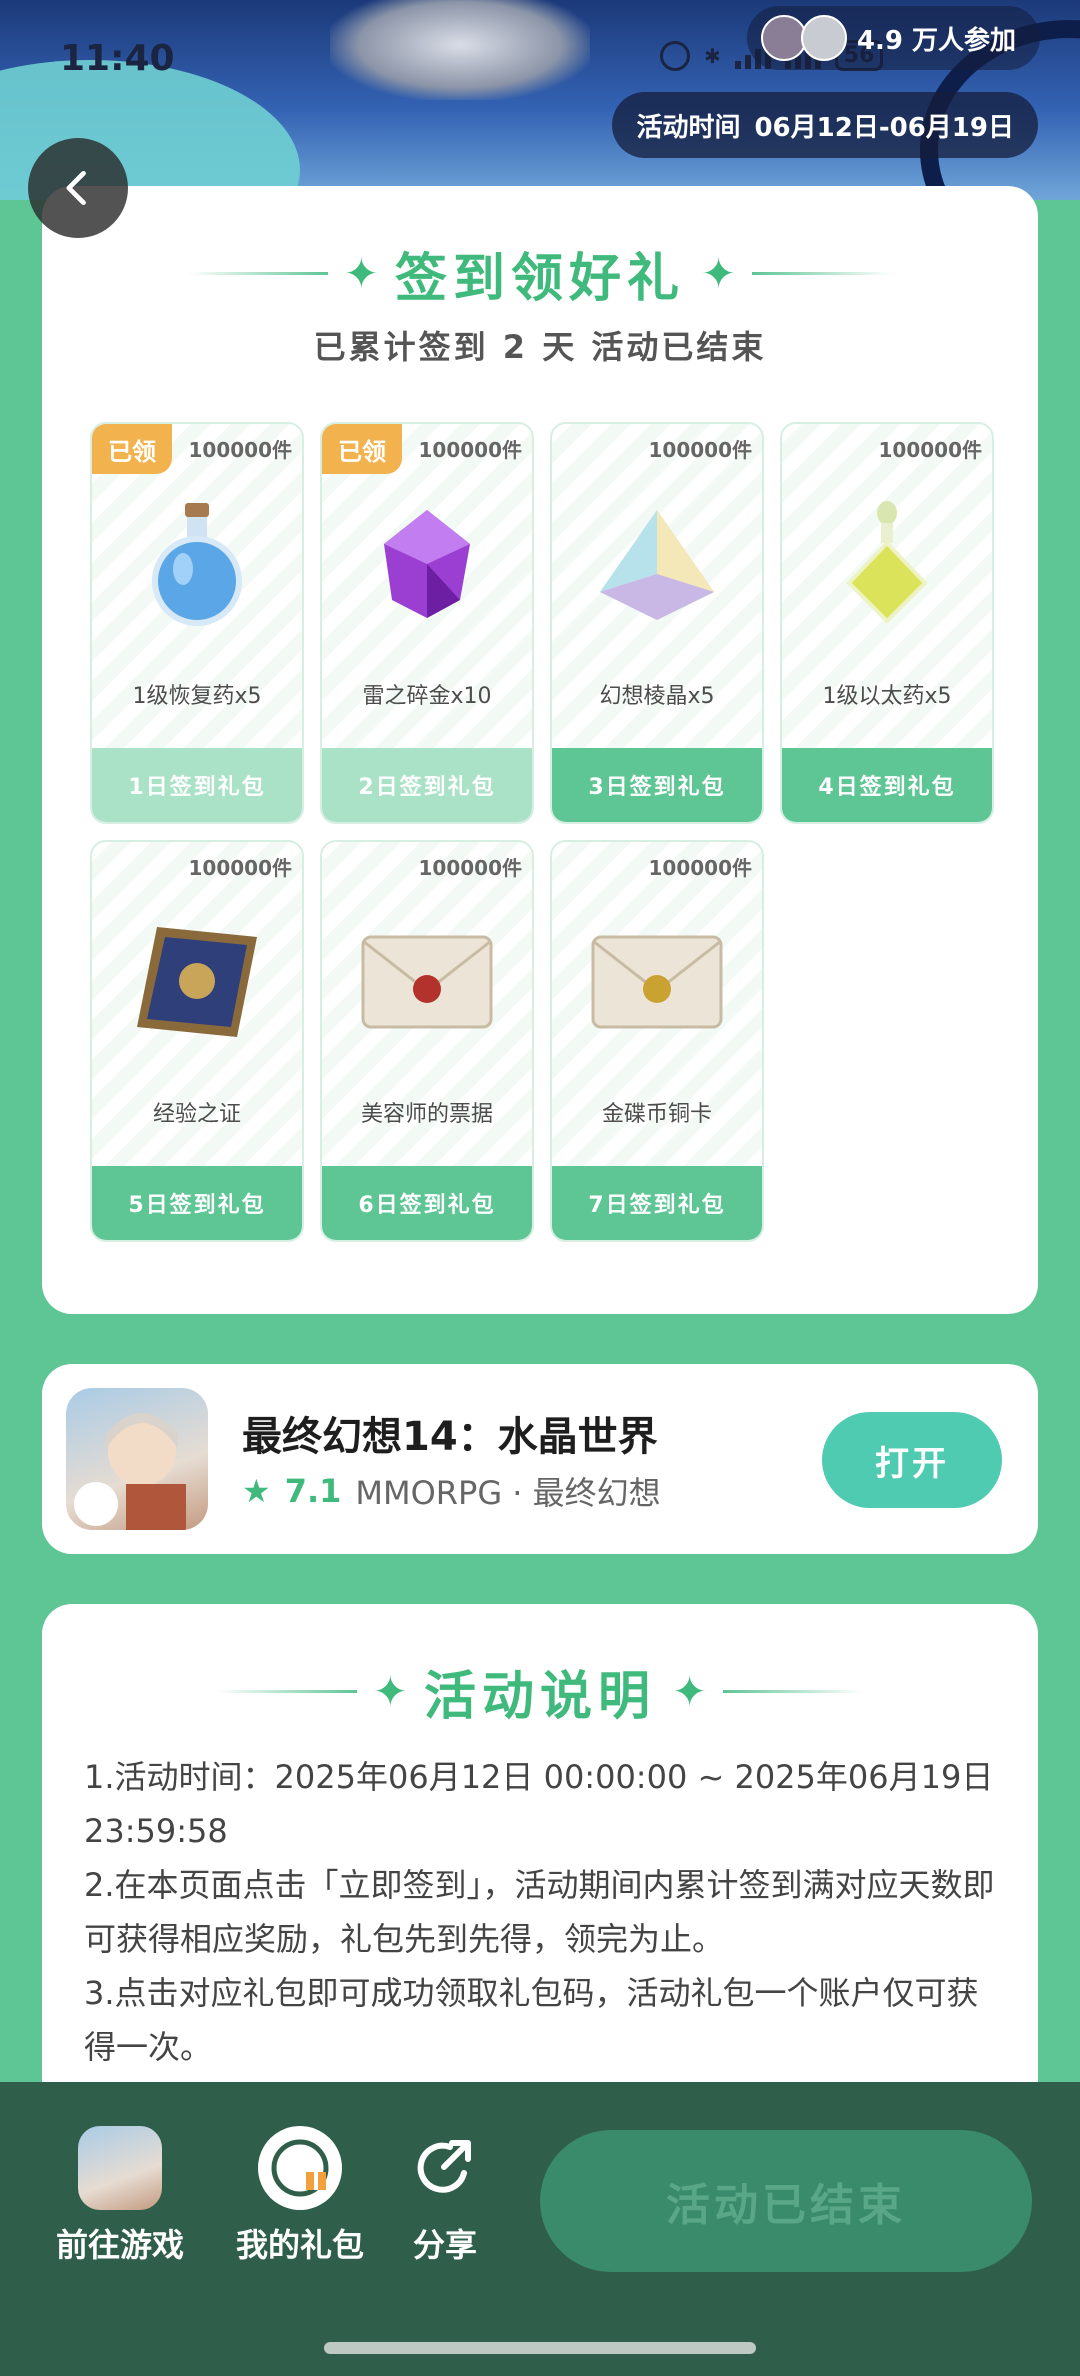 The width and height of the screenshot is (1080, 2376). What do you see at coordinates (197, 1203) in the screenshot?
I see `reward-day-button: 5日签到礼包` at bounding box center [197, 1203].